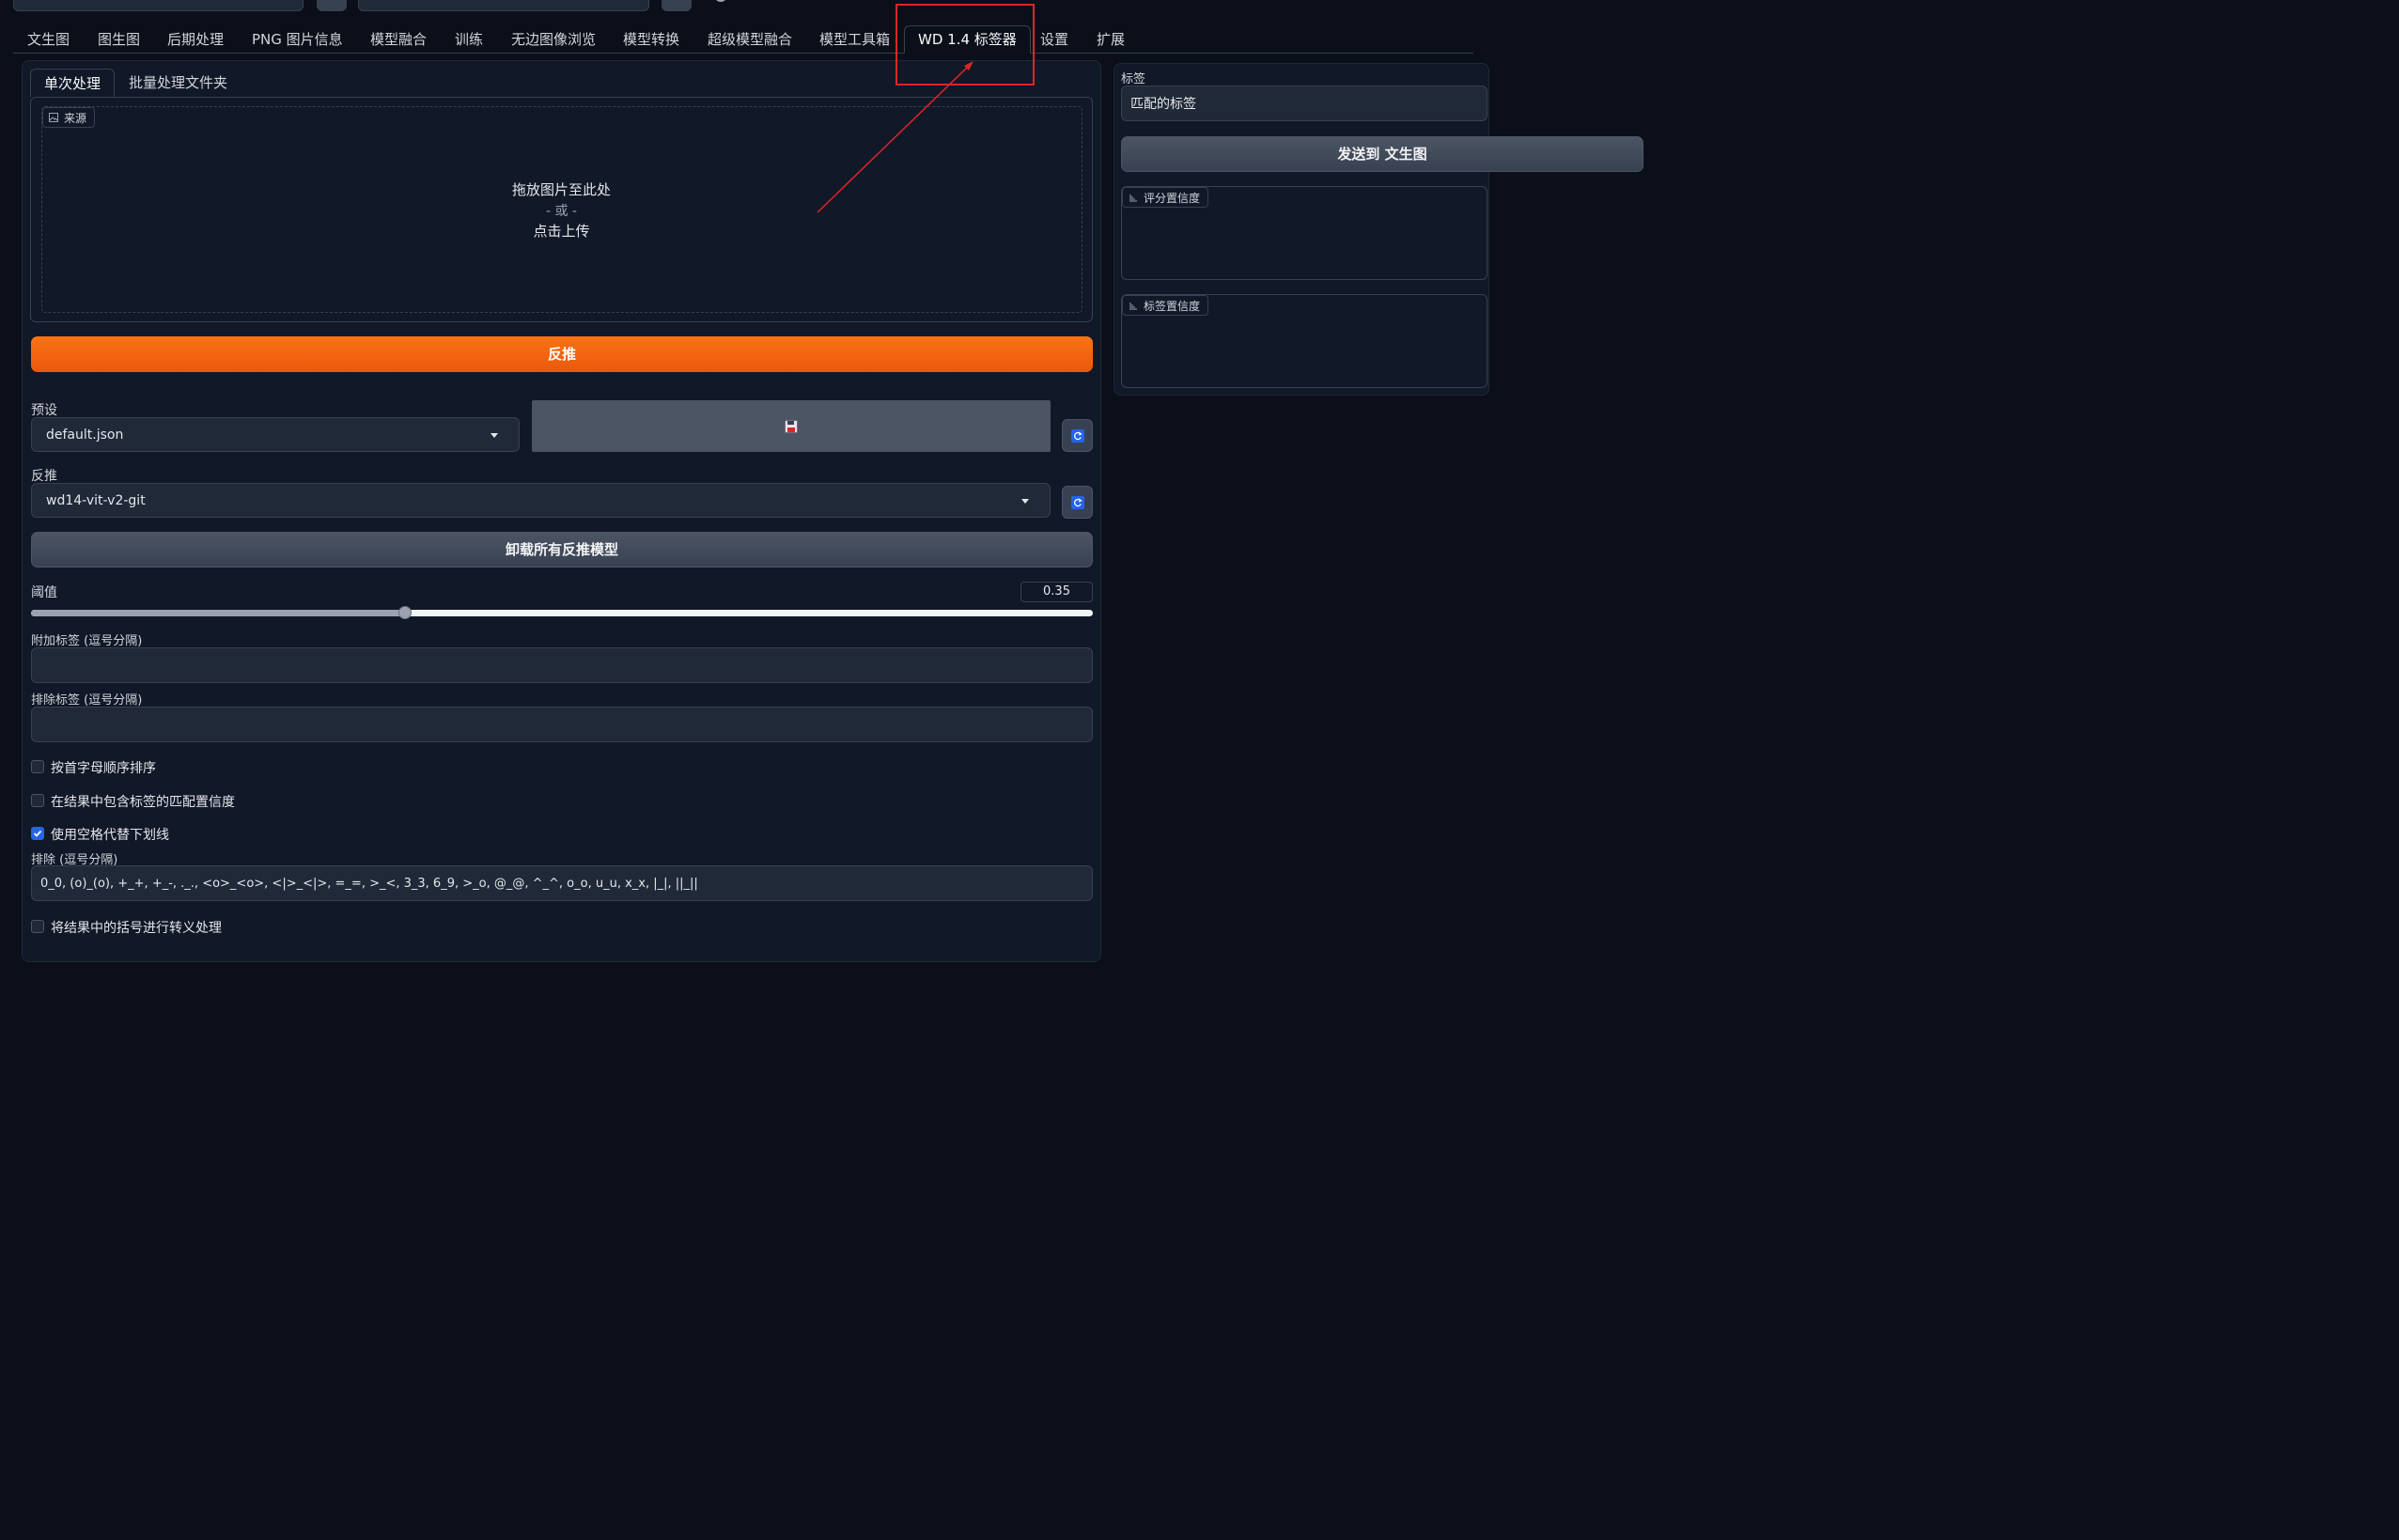 This screenshot has width=2399, height=1540. I want to click on include-confidence-label: 在结果中包含标签的匹配置信度, so click(143, 802).